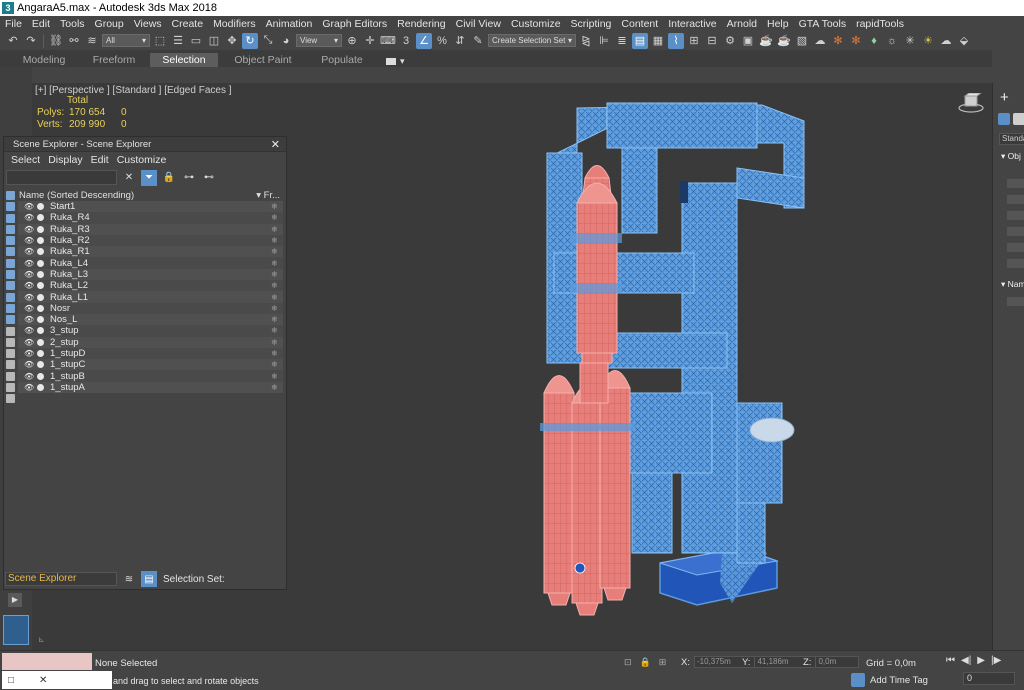  Describe the element at coordinates (149, 177) in the screenshot. I see `filter-icon: ⏷` at that location.